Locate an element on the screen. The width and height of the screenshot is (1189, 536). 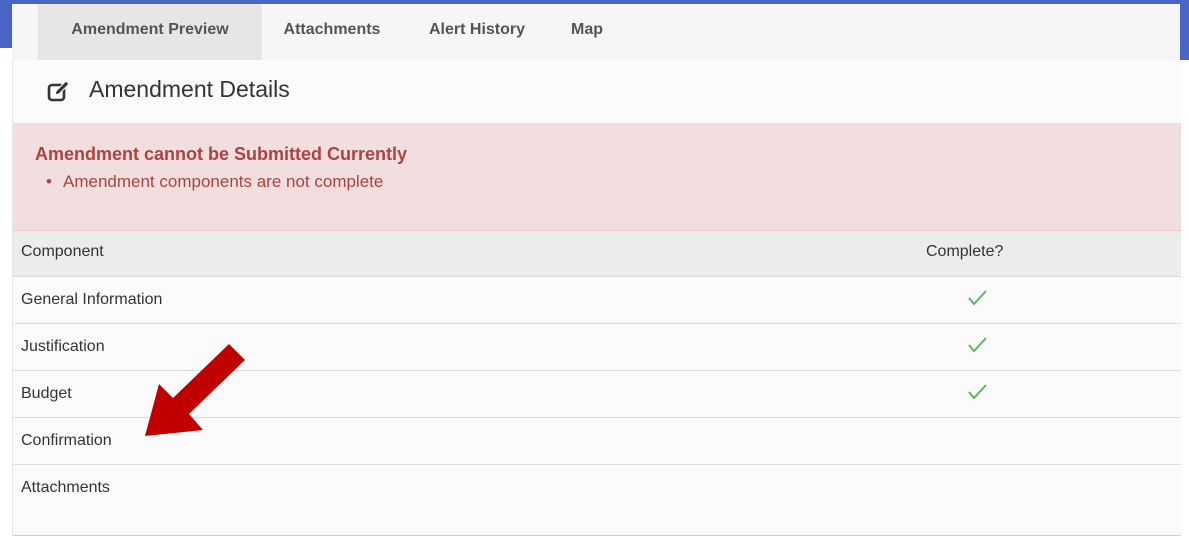
table-header: Component Complete? is located at coordinates (597, 254).